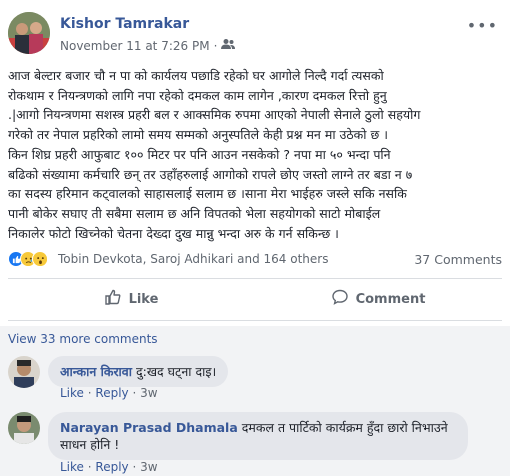  Describe the element at coordinates (124, 24) in the screenshot. I see `author-name: Kishor Tamrakar` at that location.